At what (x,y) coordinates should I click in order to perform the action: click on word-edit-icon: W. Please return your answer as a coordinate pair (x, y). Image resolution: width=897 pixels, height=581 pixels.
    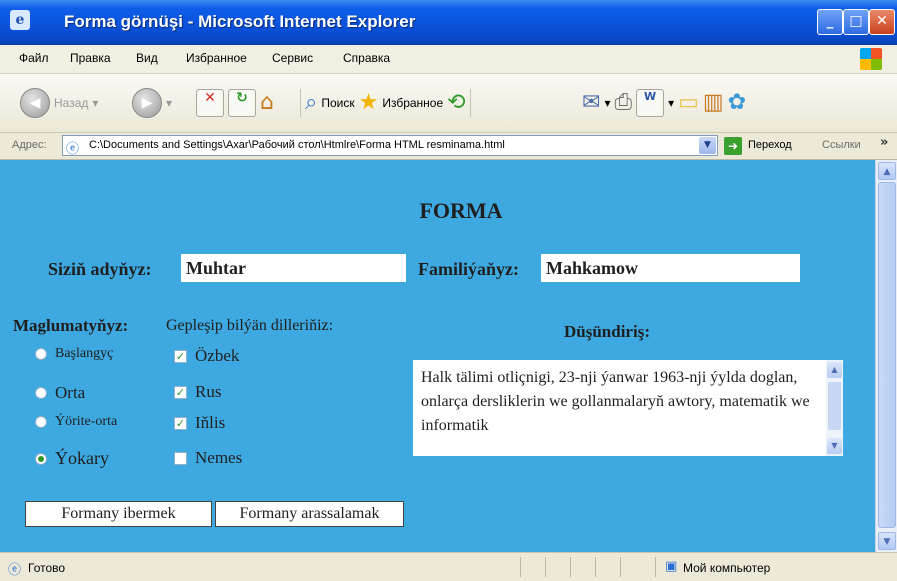
    Looking at the image, I should click on (650, 103).